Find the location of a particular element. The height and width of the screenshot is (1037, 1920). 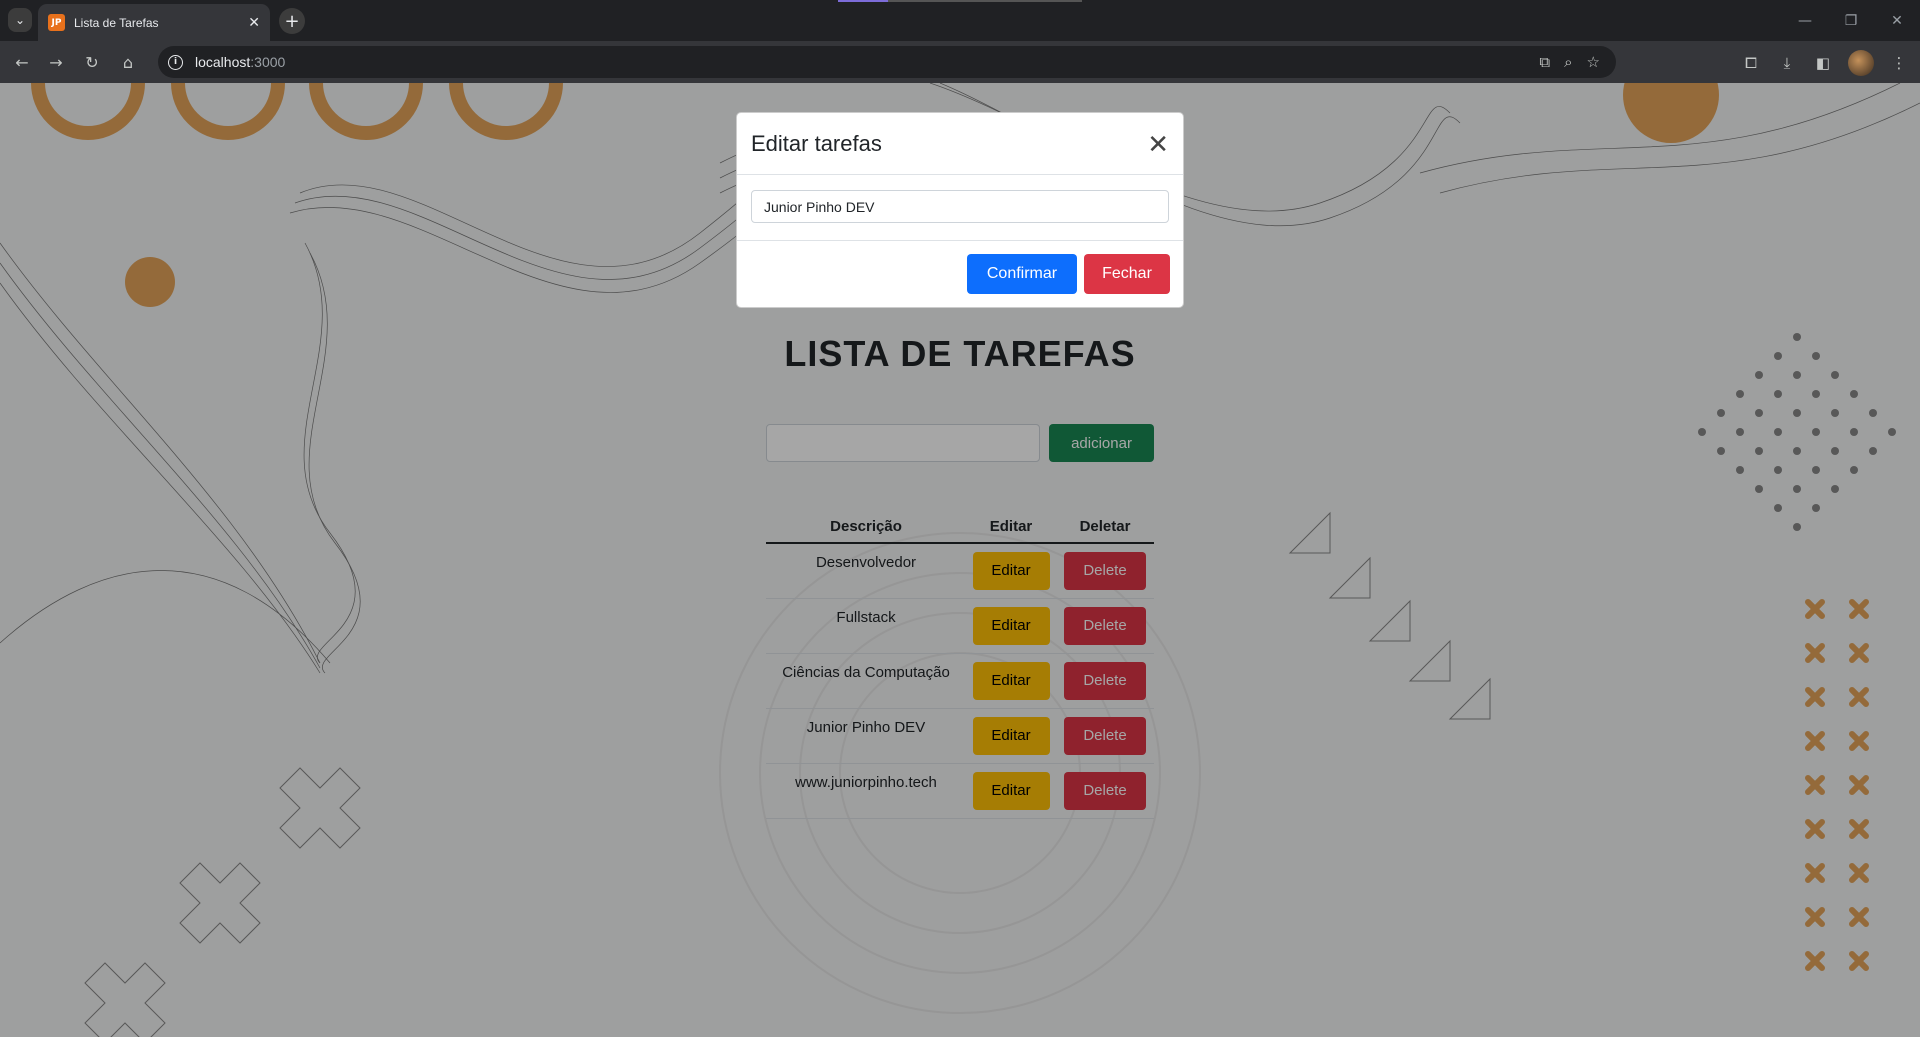

browser-toolbar: ← → ↻ ⌂ i localhost:3000 ⧉ ⌕ ☆ ⧠ ⤓ ◧ ⋮ is located at coordinates (960, 62).